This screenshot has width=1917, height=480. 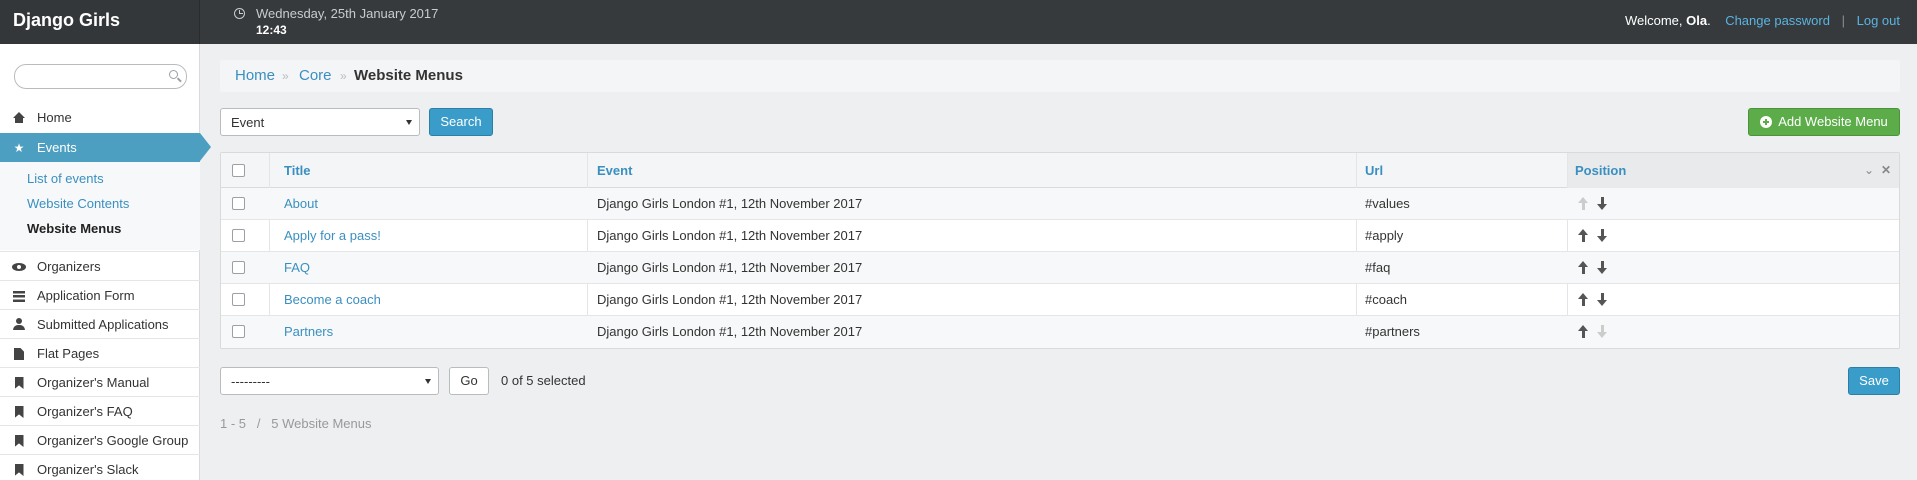 What do you see at coordinates (105, 147) in the screenshot?
I see `sidebar-item-events: ★ Events` at bounding box center [105, 147].